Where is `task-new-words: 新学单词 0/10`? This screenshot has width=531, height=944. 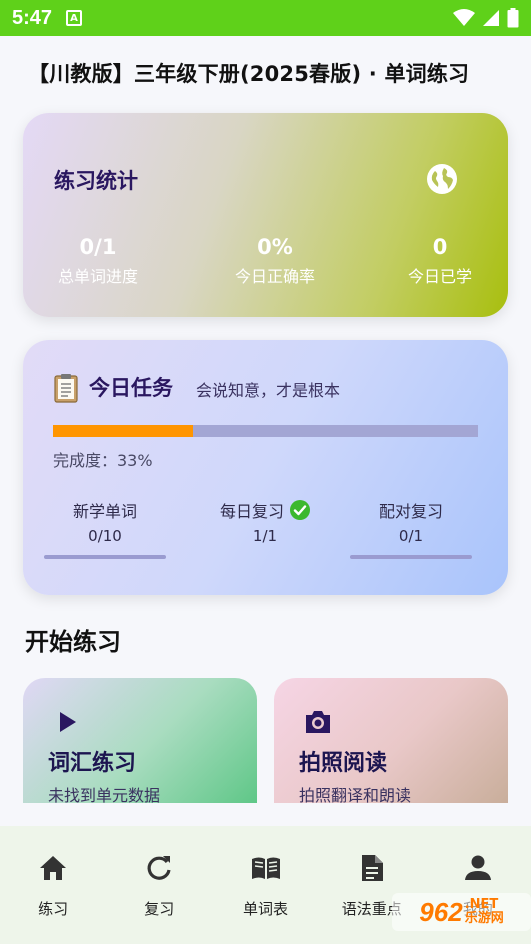
task-new-words: 新学单词 0/10 is located at coordinates (105, 529).